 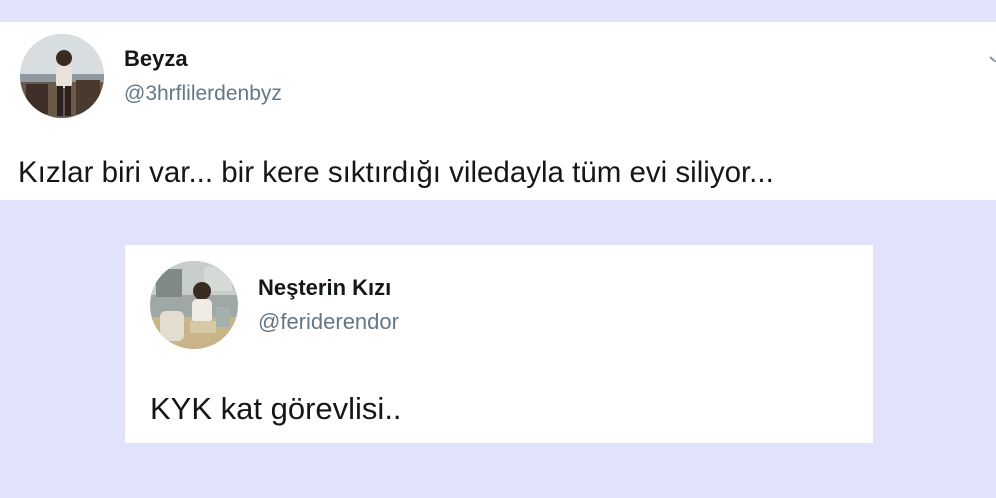 What do you see at coordinates (324, 288) in the screenshot?
I see `author-name: Neşterin Kızı` at bounding box center [324, 288].